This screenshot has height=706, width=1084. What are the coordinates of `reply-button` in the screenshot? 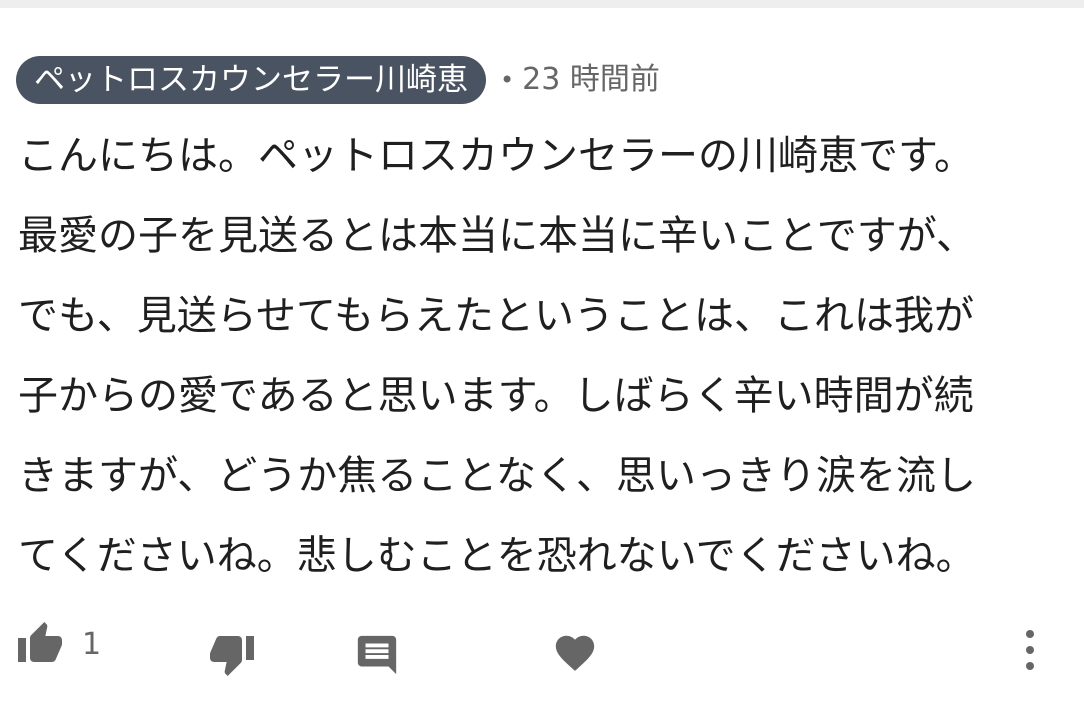 It's located at (377, 655).